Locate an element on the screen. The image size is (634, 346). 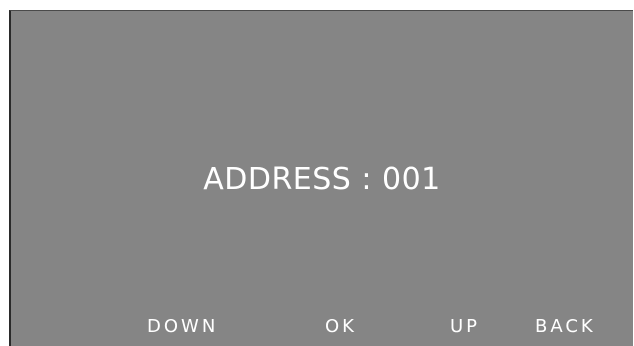
back-button: BACK is located at coordinates (565, 326).